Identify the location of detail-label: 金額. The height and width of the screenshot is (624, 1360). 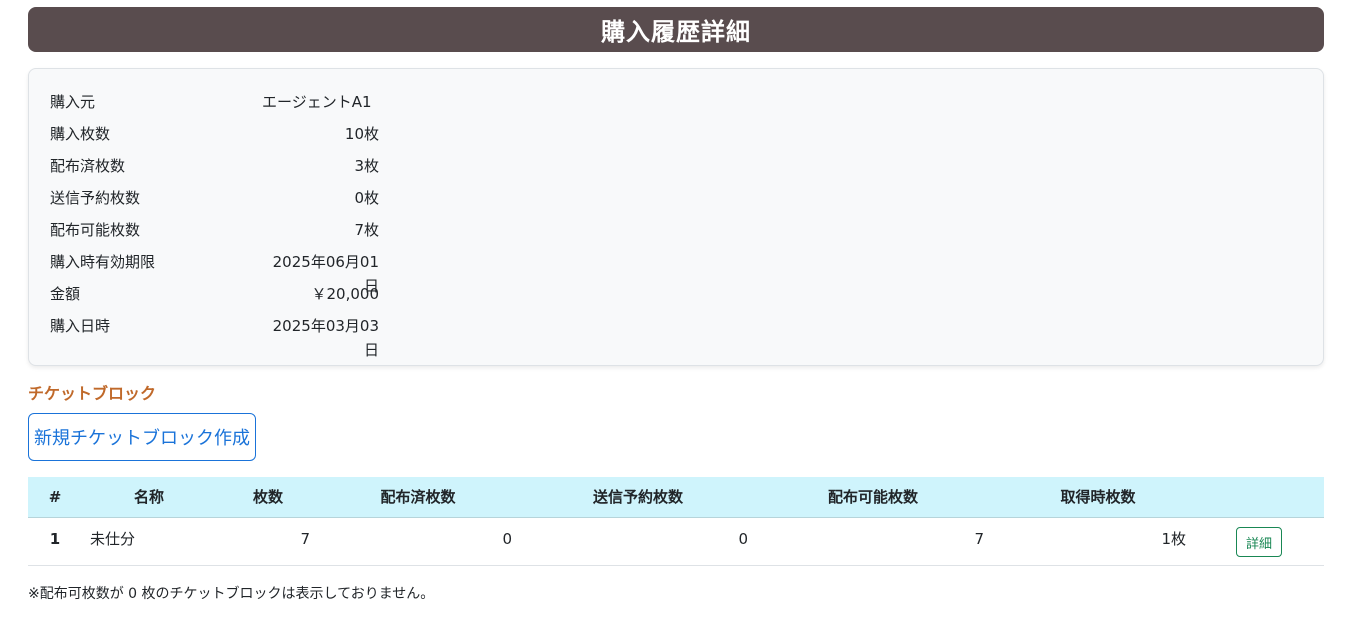
(65, 294).